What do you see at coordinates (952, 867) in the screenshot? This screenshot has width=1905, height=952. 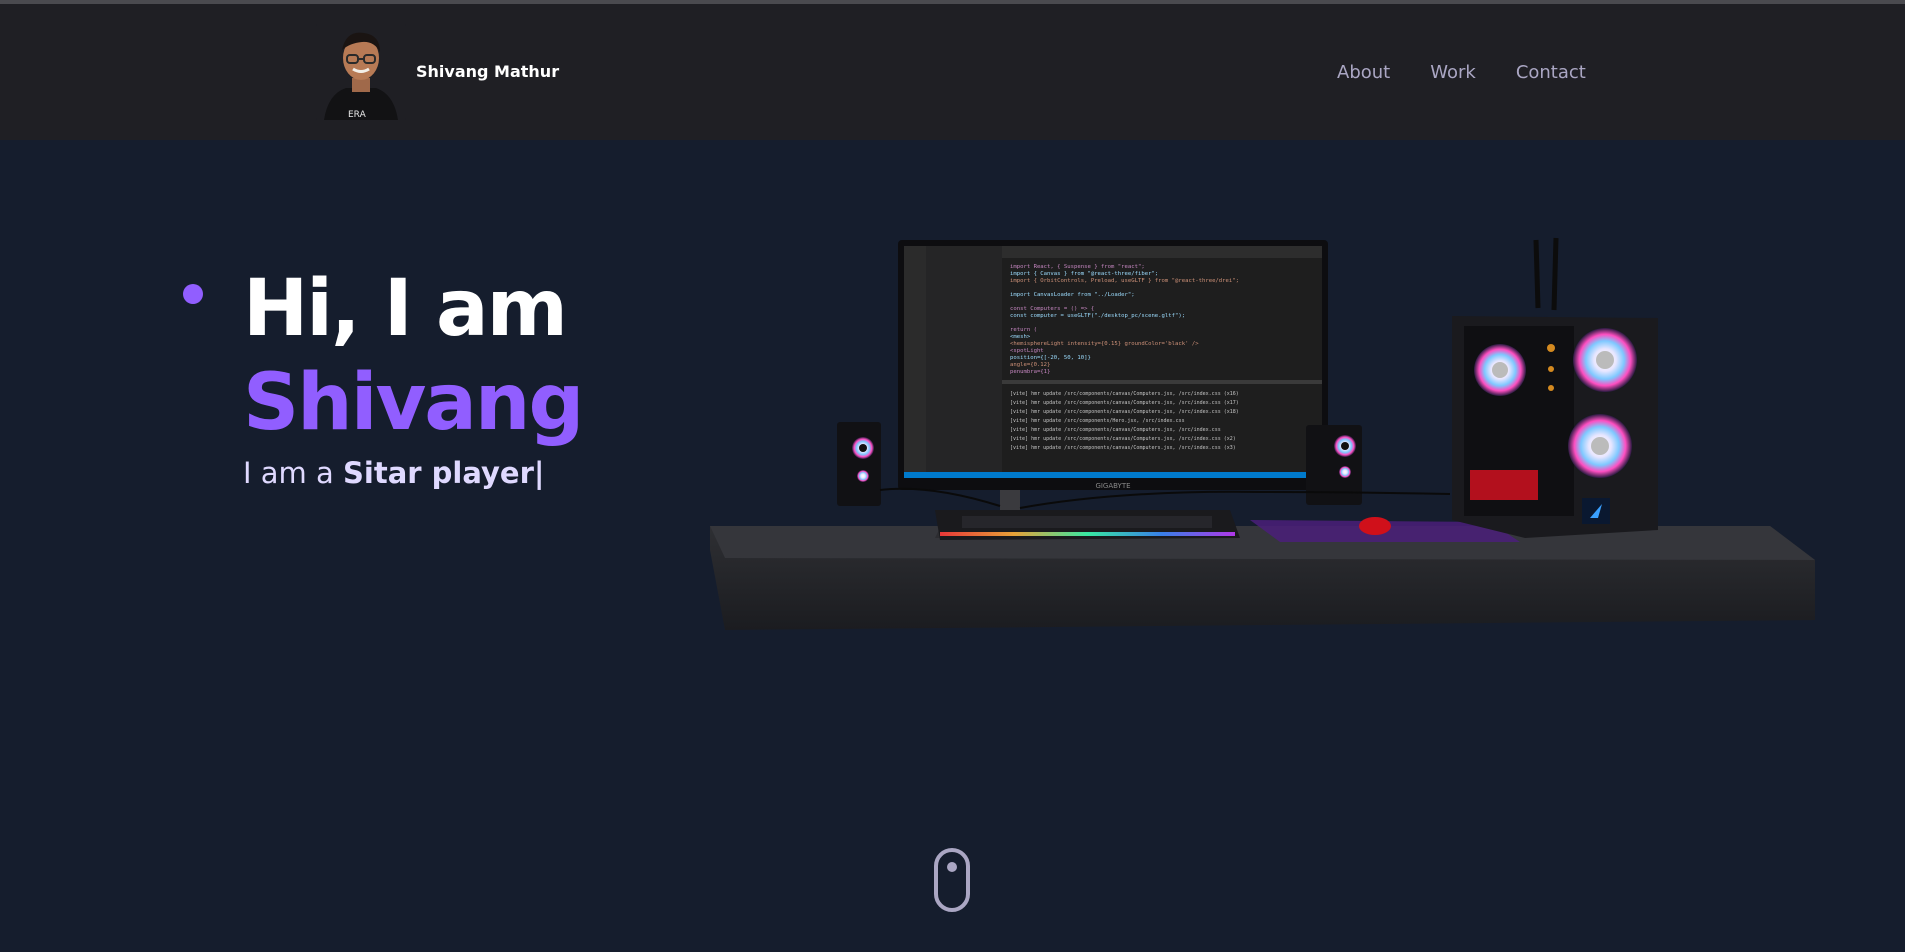 I see `mouse-scroll-icon` at bounding box center [952, 867].